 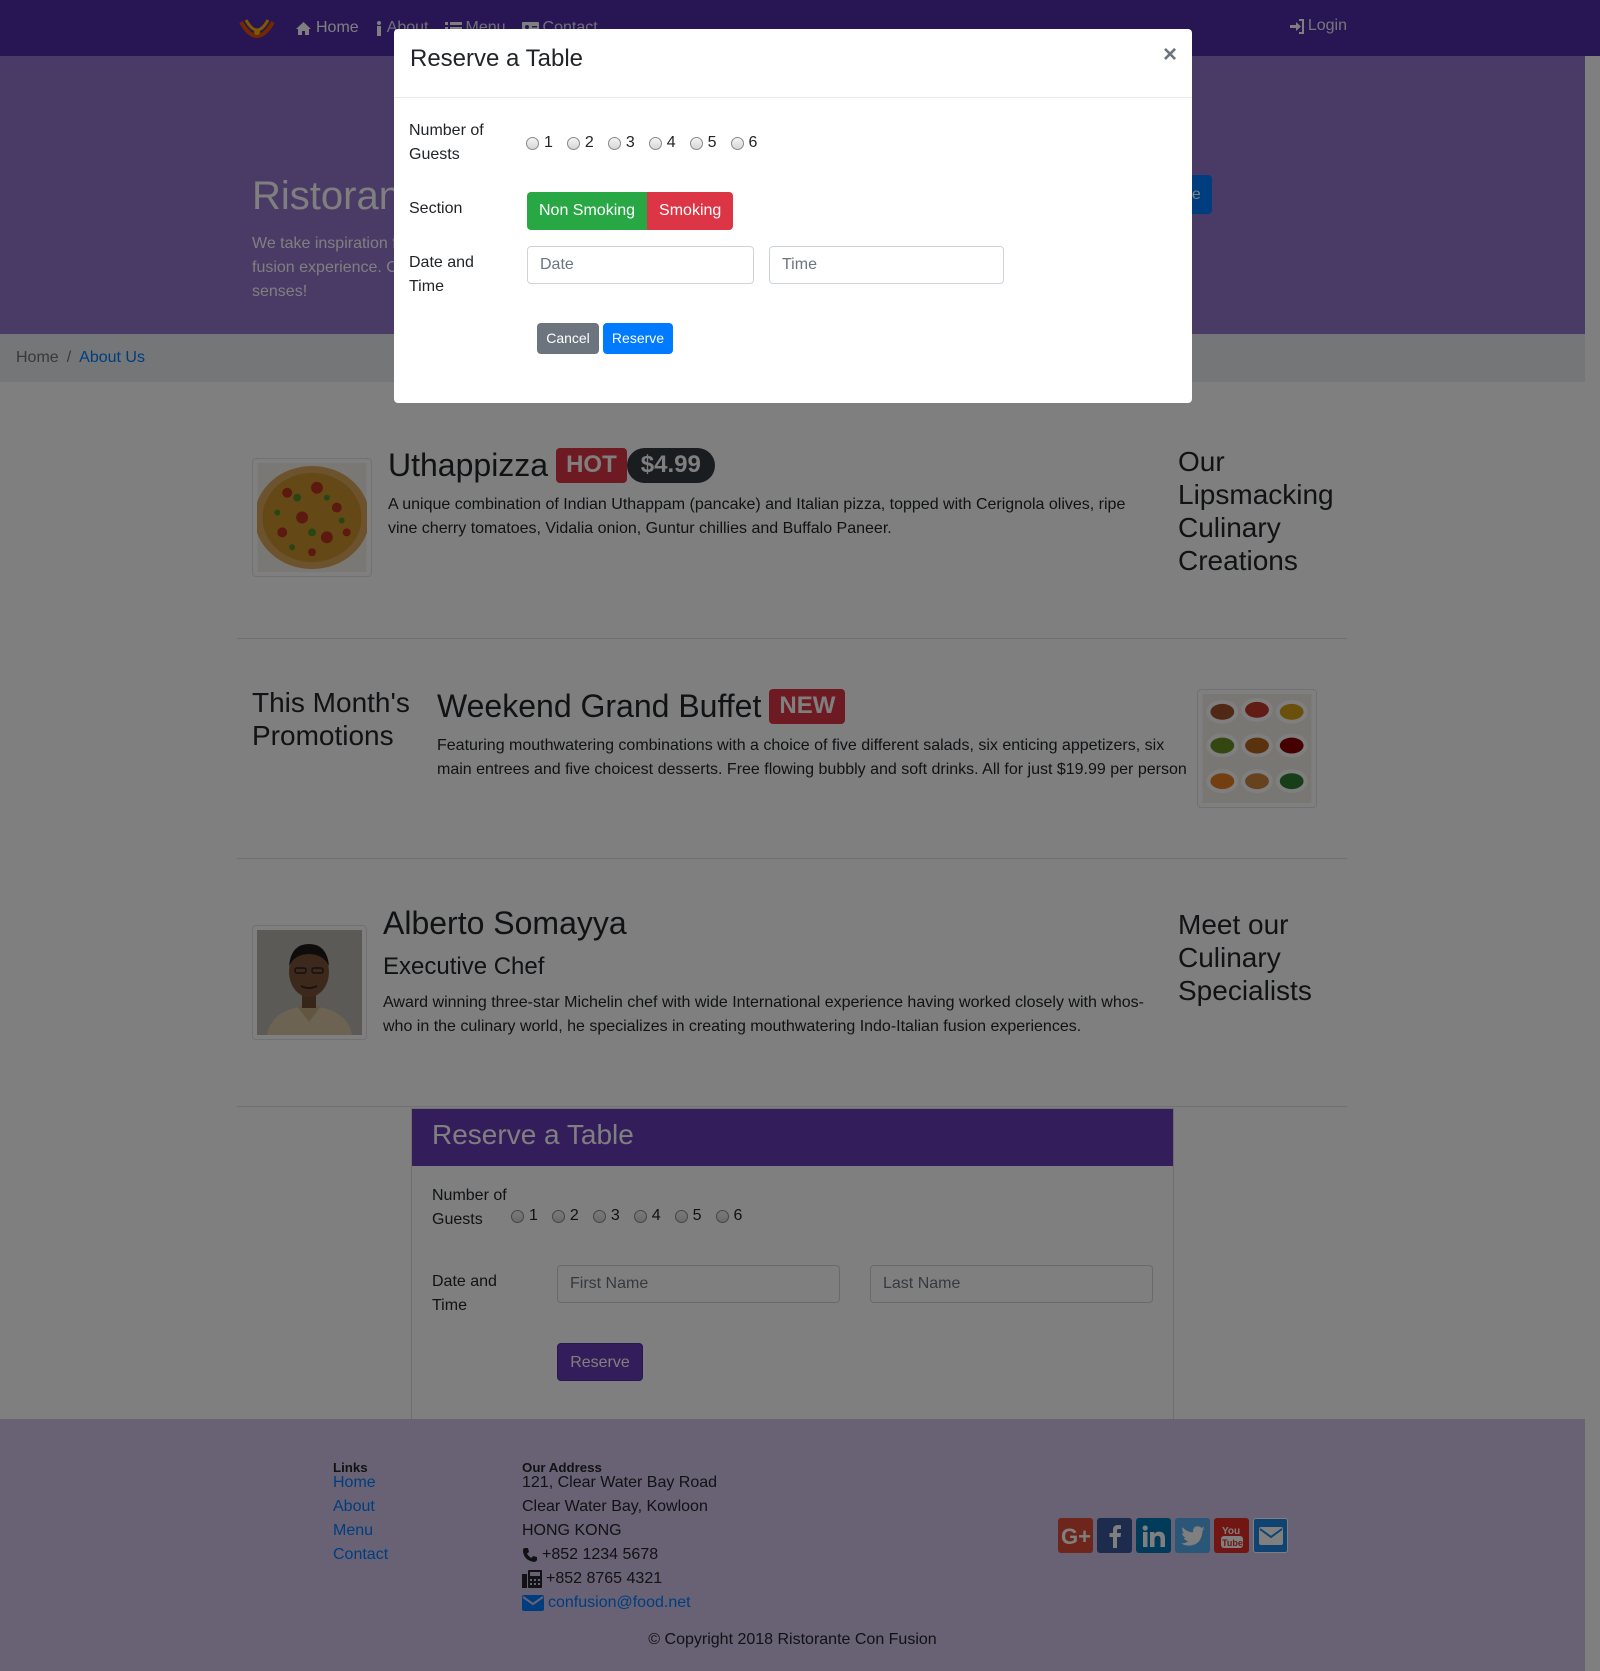 What do you see at coordinates (640, 265) in the screenshot?
I see `date-input: Date` at bounding box center [640, 265].